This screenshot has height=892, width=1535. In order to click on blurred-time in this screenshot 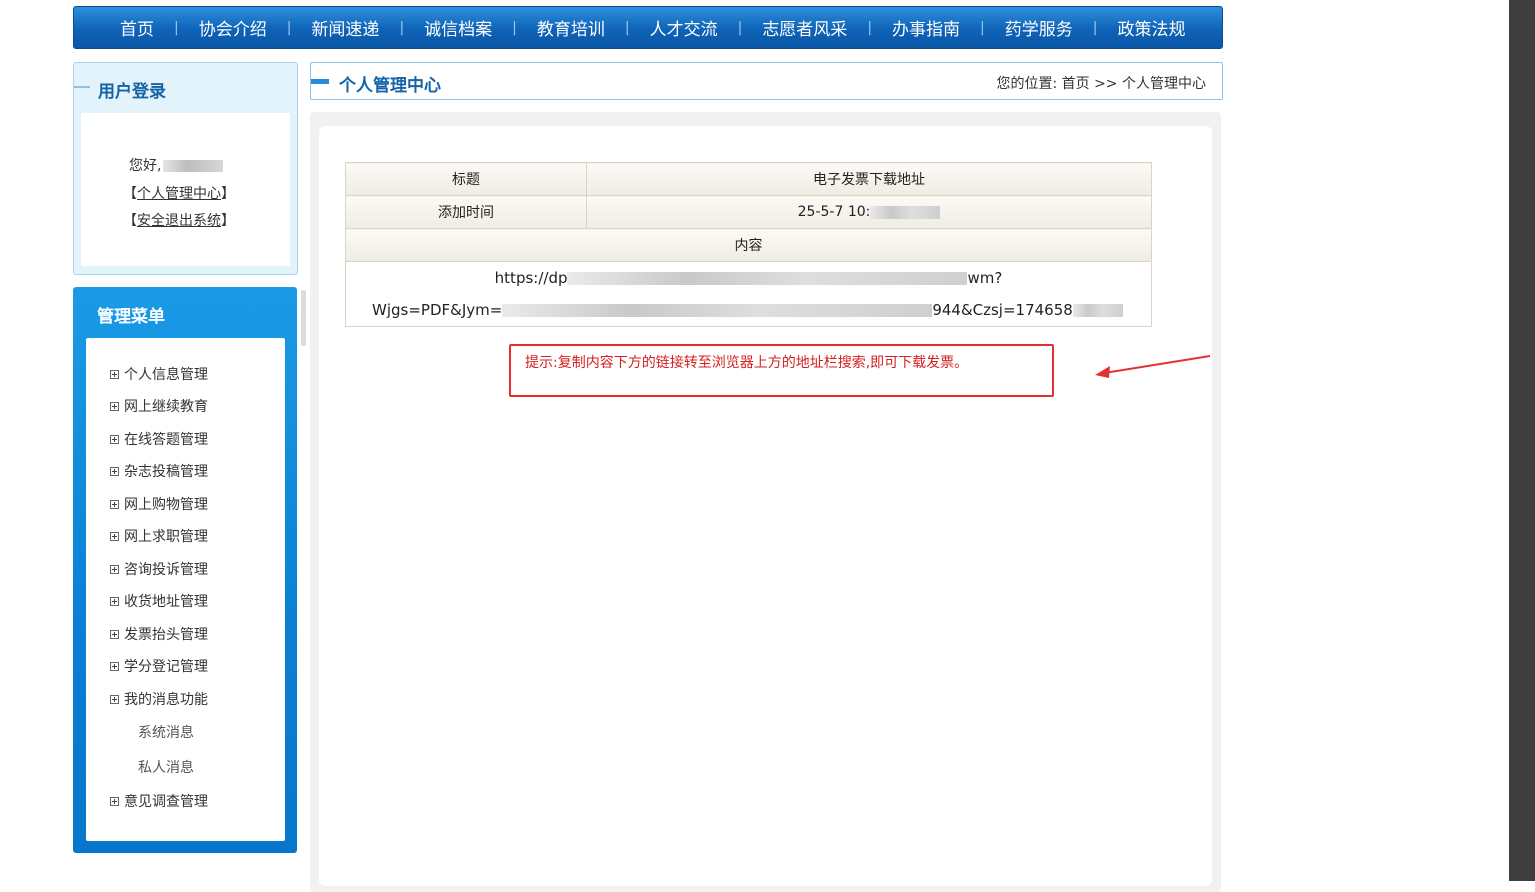, I will do `click(905, 212)`.